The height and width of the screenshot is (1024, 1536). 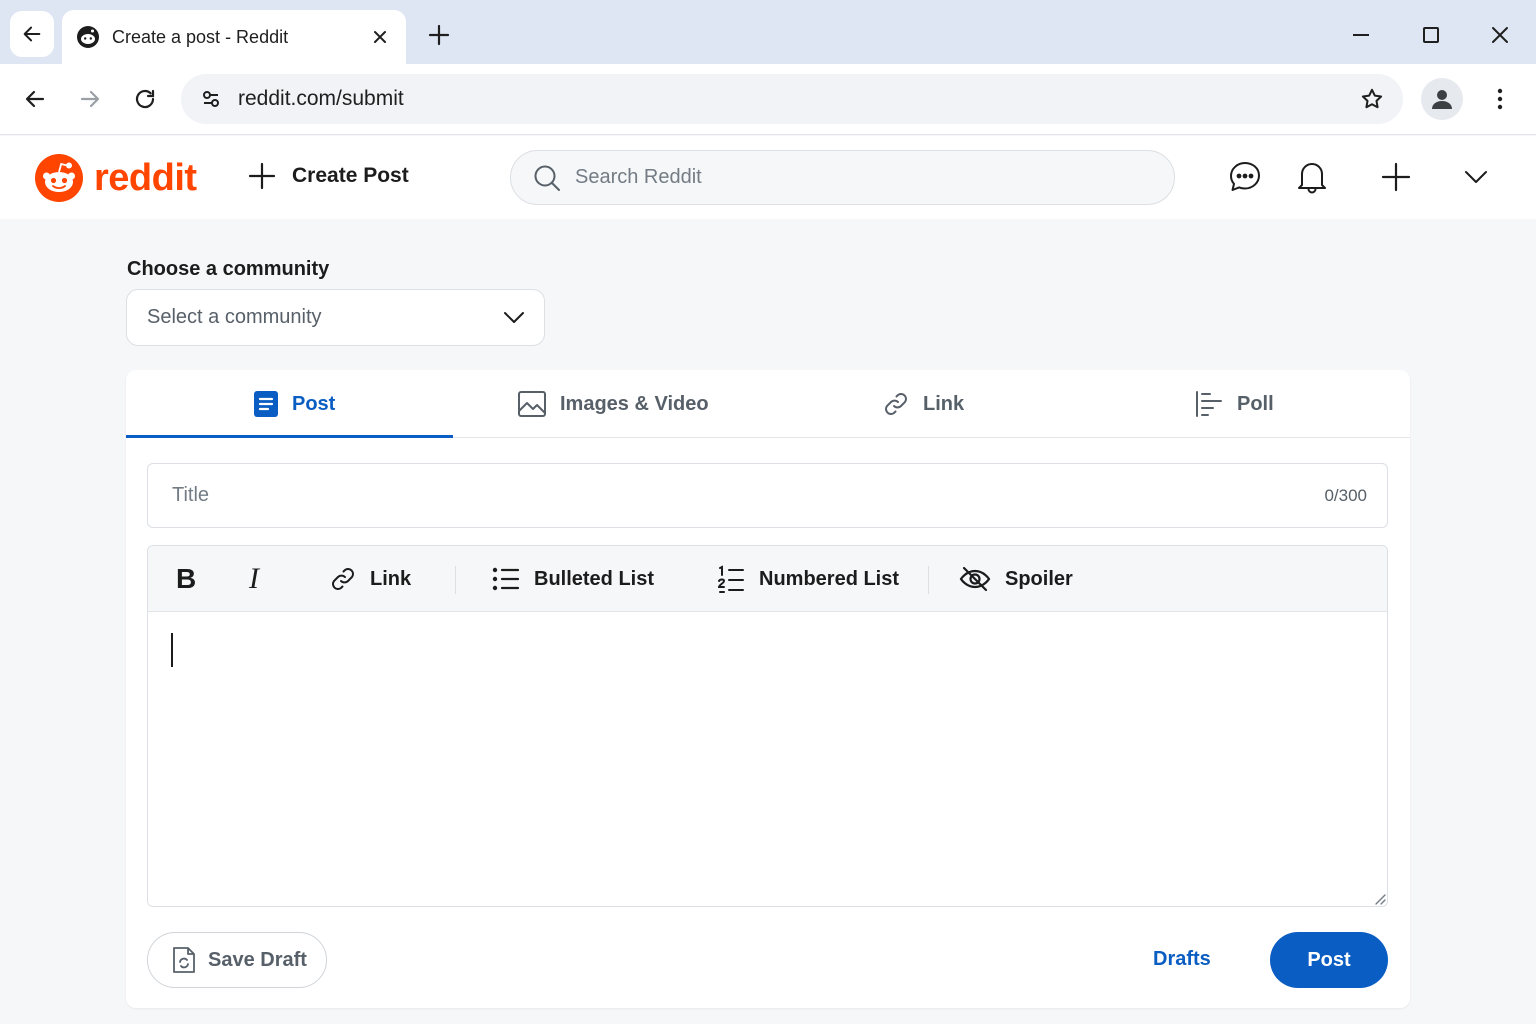 I want to click on search-input, so click(x=855, y=177).